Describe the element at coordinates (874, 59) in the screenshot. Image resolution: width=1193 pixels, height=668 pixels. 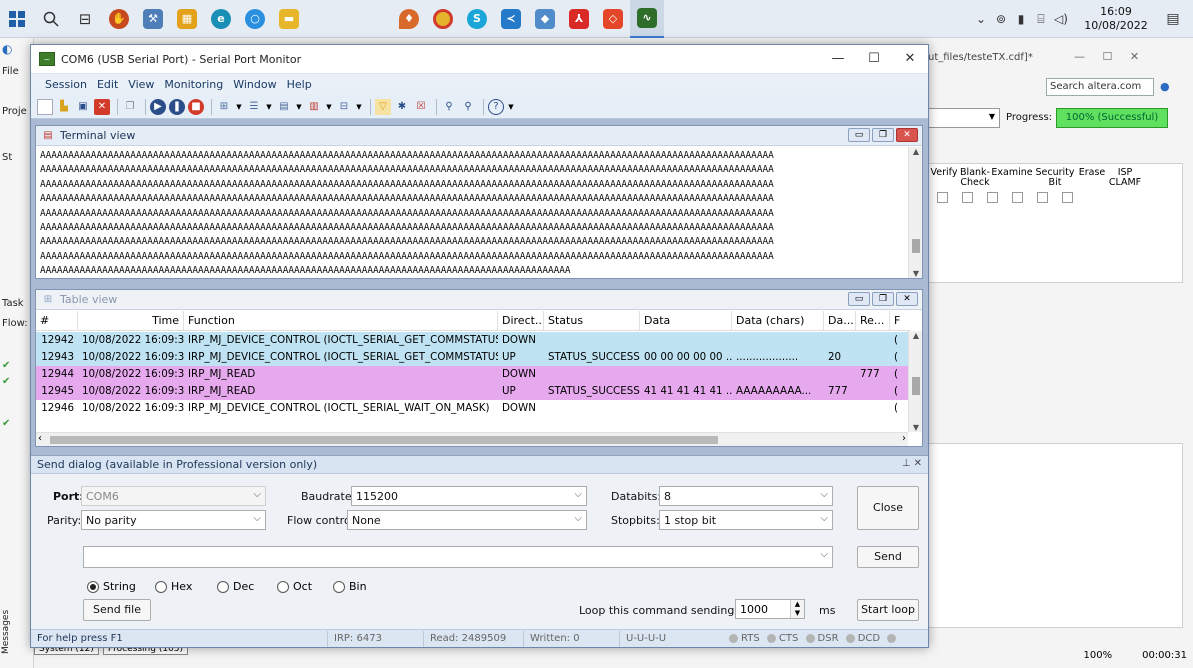
I see `maximize-button: ☐` at that location.